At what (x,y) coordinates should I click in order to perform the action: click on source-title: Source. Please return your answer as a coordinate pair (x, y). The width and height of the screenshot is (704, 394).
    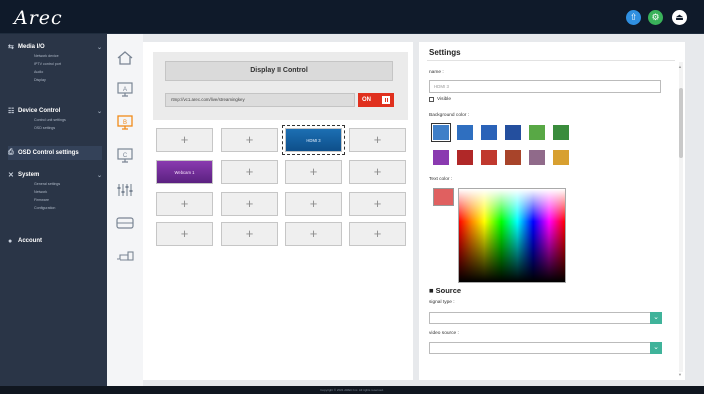
    Looking at the image, I should click on (448, 290).